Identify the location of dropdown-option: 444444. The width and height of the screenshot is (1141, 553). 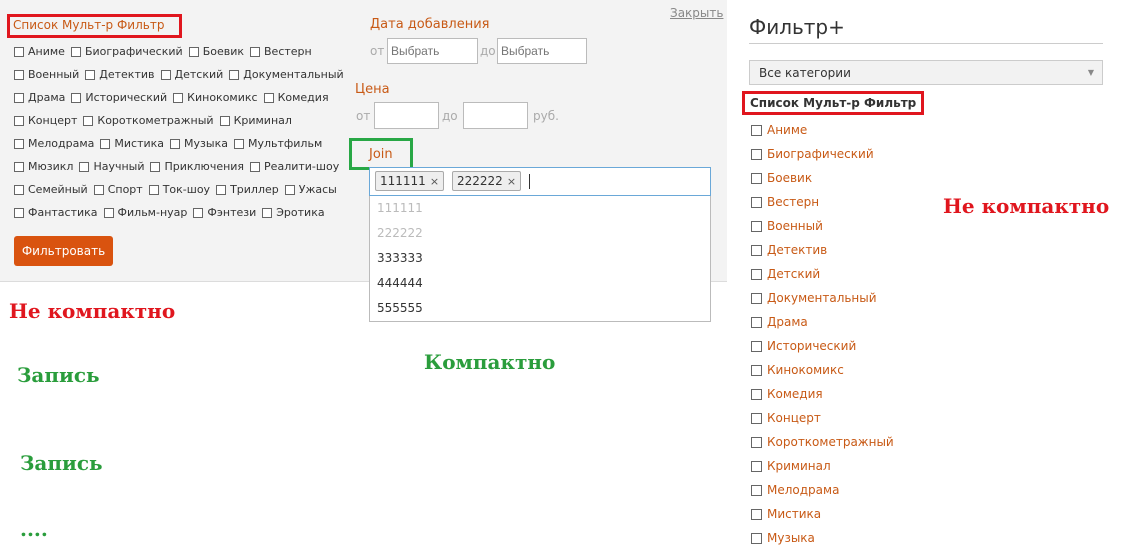
(540, 283).